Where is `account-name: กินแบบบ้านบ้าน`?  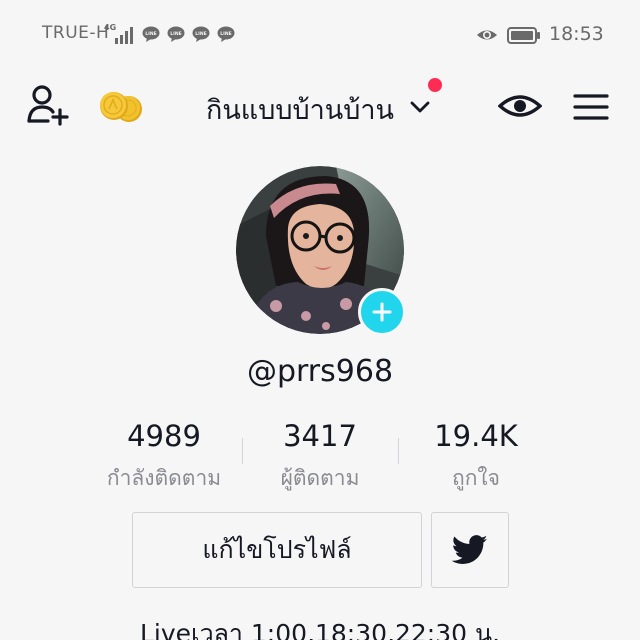
account-name: กินแบบบ้านบ้าน is located at coordinates (300, 109).